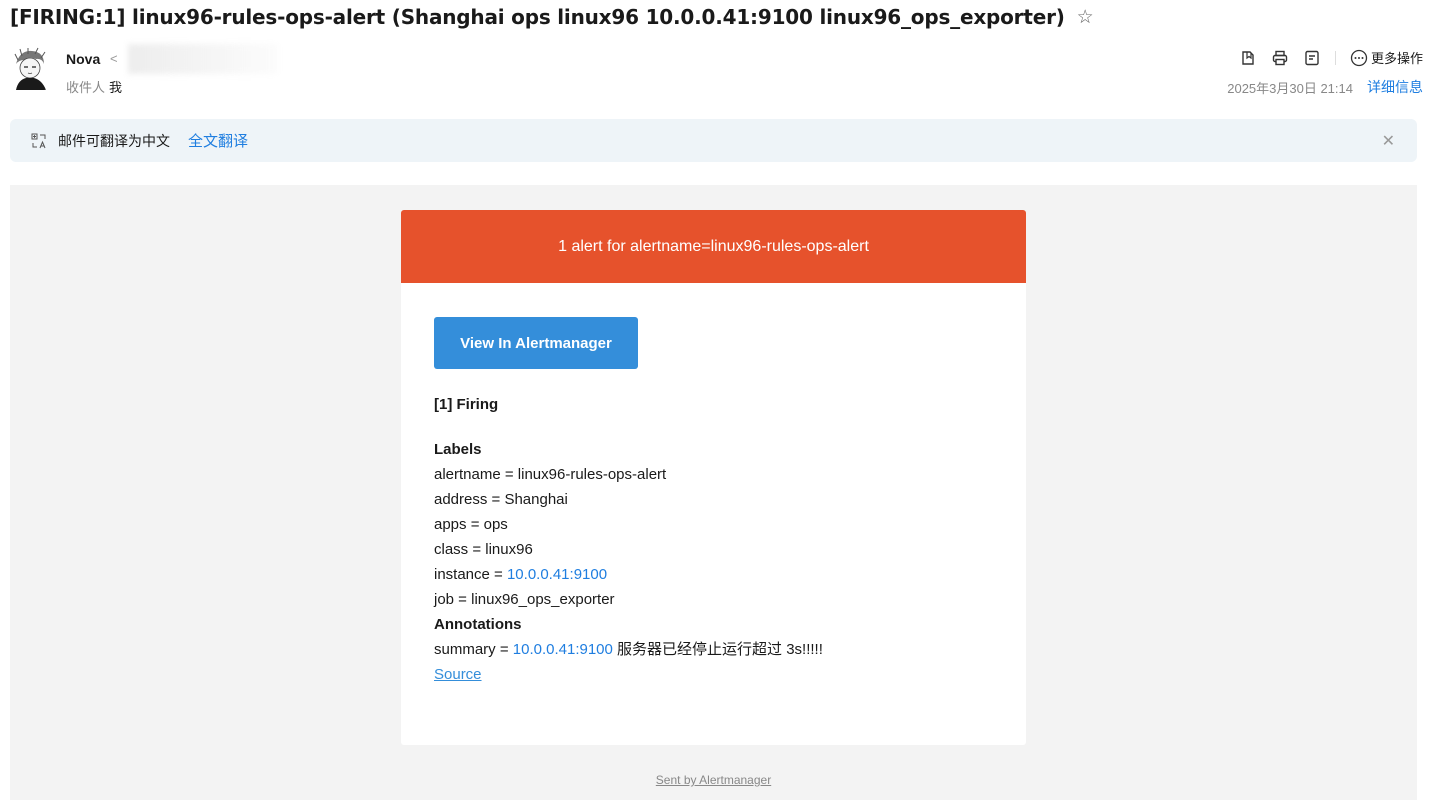 This screenshot has width=1433, height=800. Describe the element at coordinates (458, 449) in the screenshot. I see `labels-title: Labels` at that location.